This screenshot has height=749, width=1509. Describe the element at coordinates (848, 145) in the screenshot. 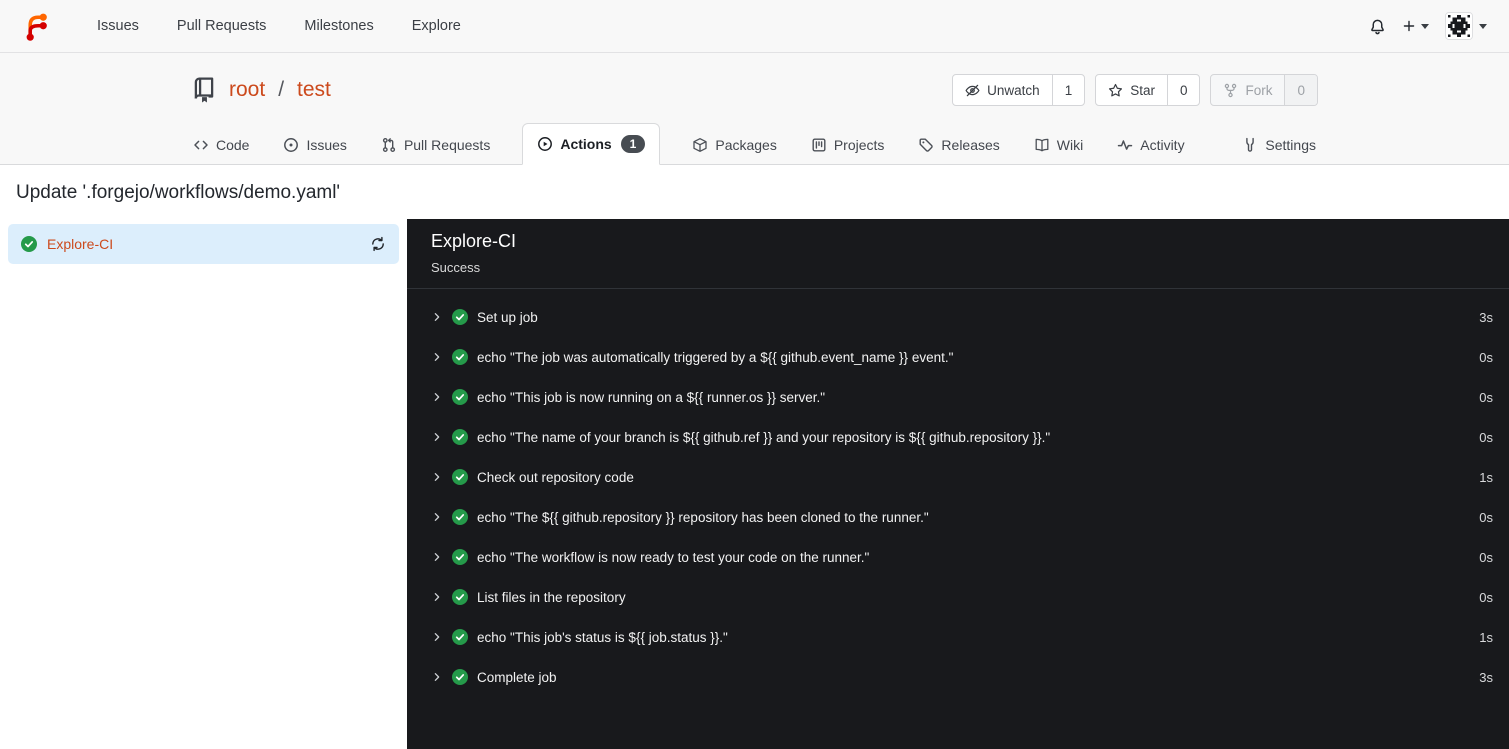

I see `tab-projects: Projects` at that location.